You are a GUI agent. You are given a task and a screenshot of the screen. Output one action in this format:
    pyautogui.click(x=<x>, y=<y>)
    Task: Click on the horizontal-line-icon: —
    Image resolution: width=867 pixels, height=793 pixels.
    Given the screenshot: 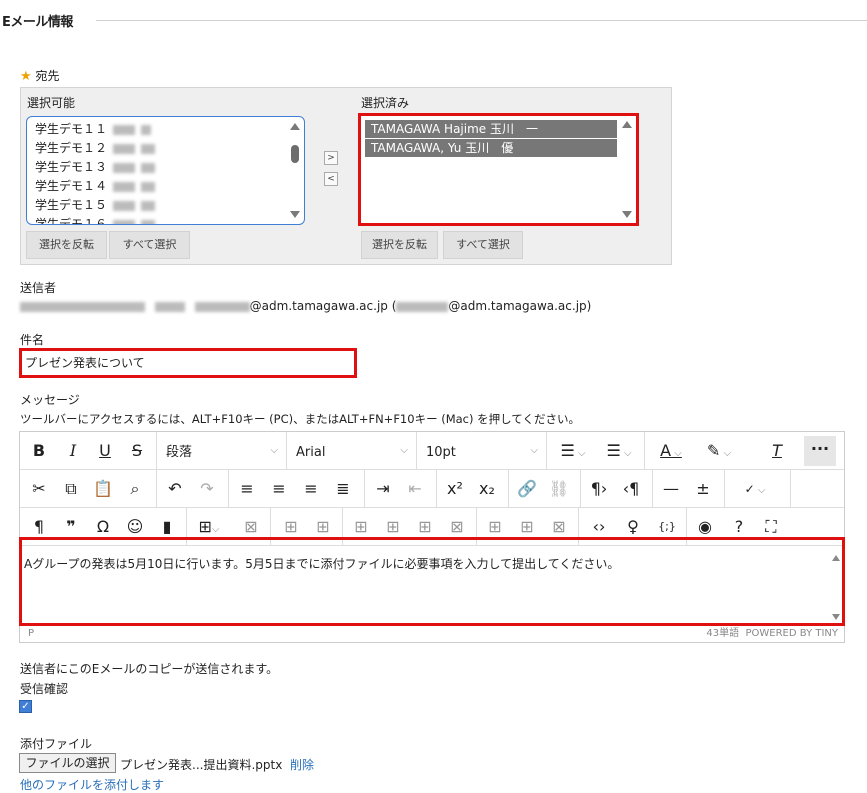 What is the action you would take?
    pyautogui.click(x=671, y=489)
    